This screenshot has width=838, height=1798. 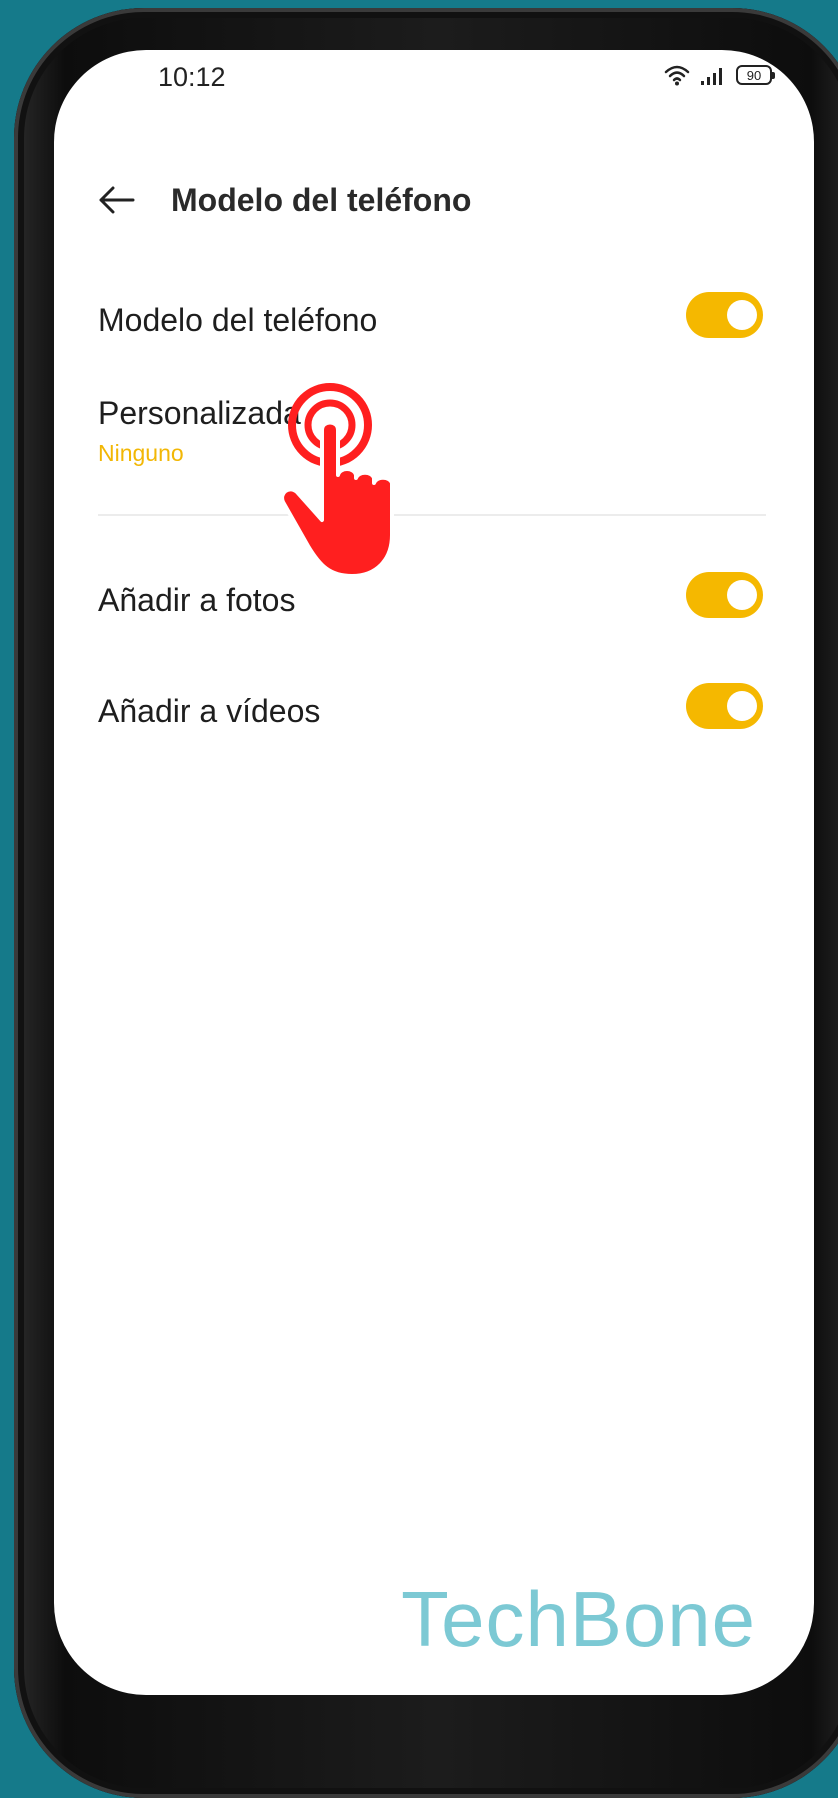 I want to click on setting-row-add-to-photos: Añadir a fotos, so click(x=432, y=615).